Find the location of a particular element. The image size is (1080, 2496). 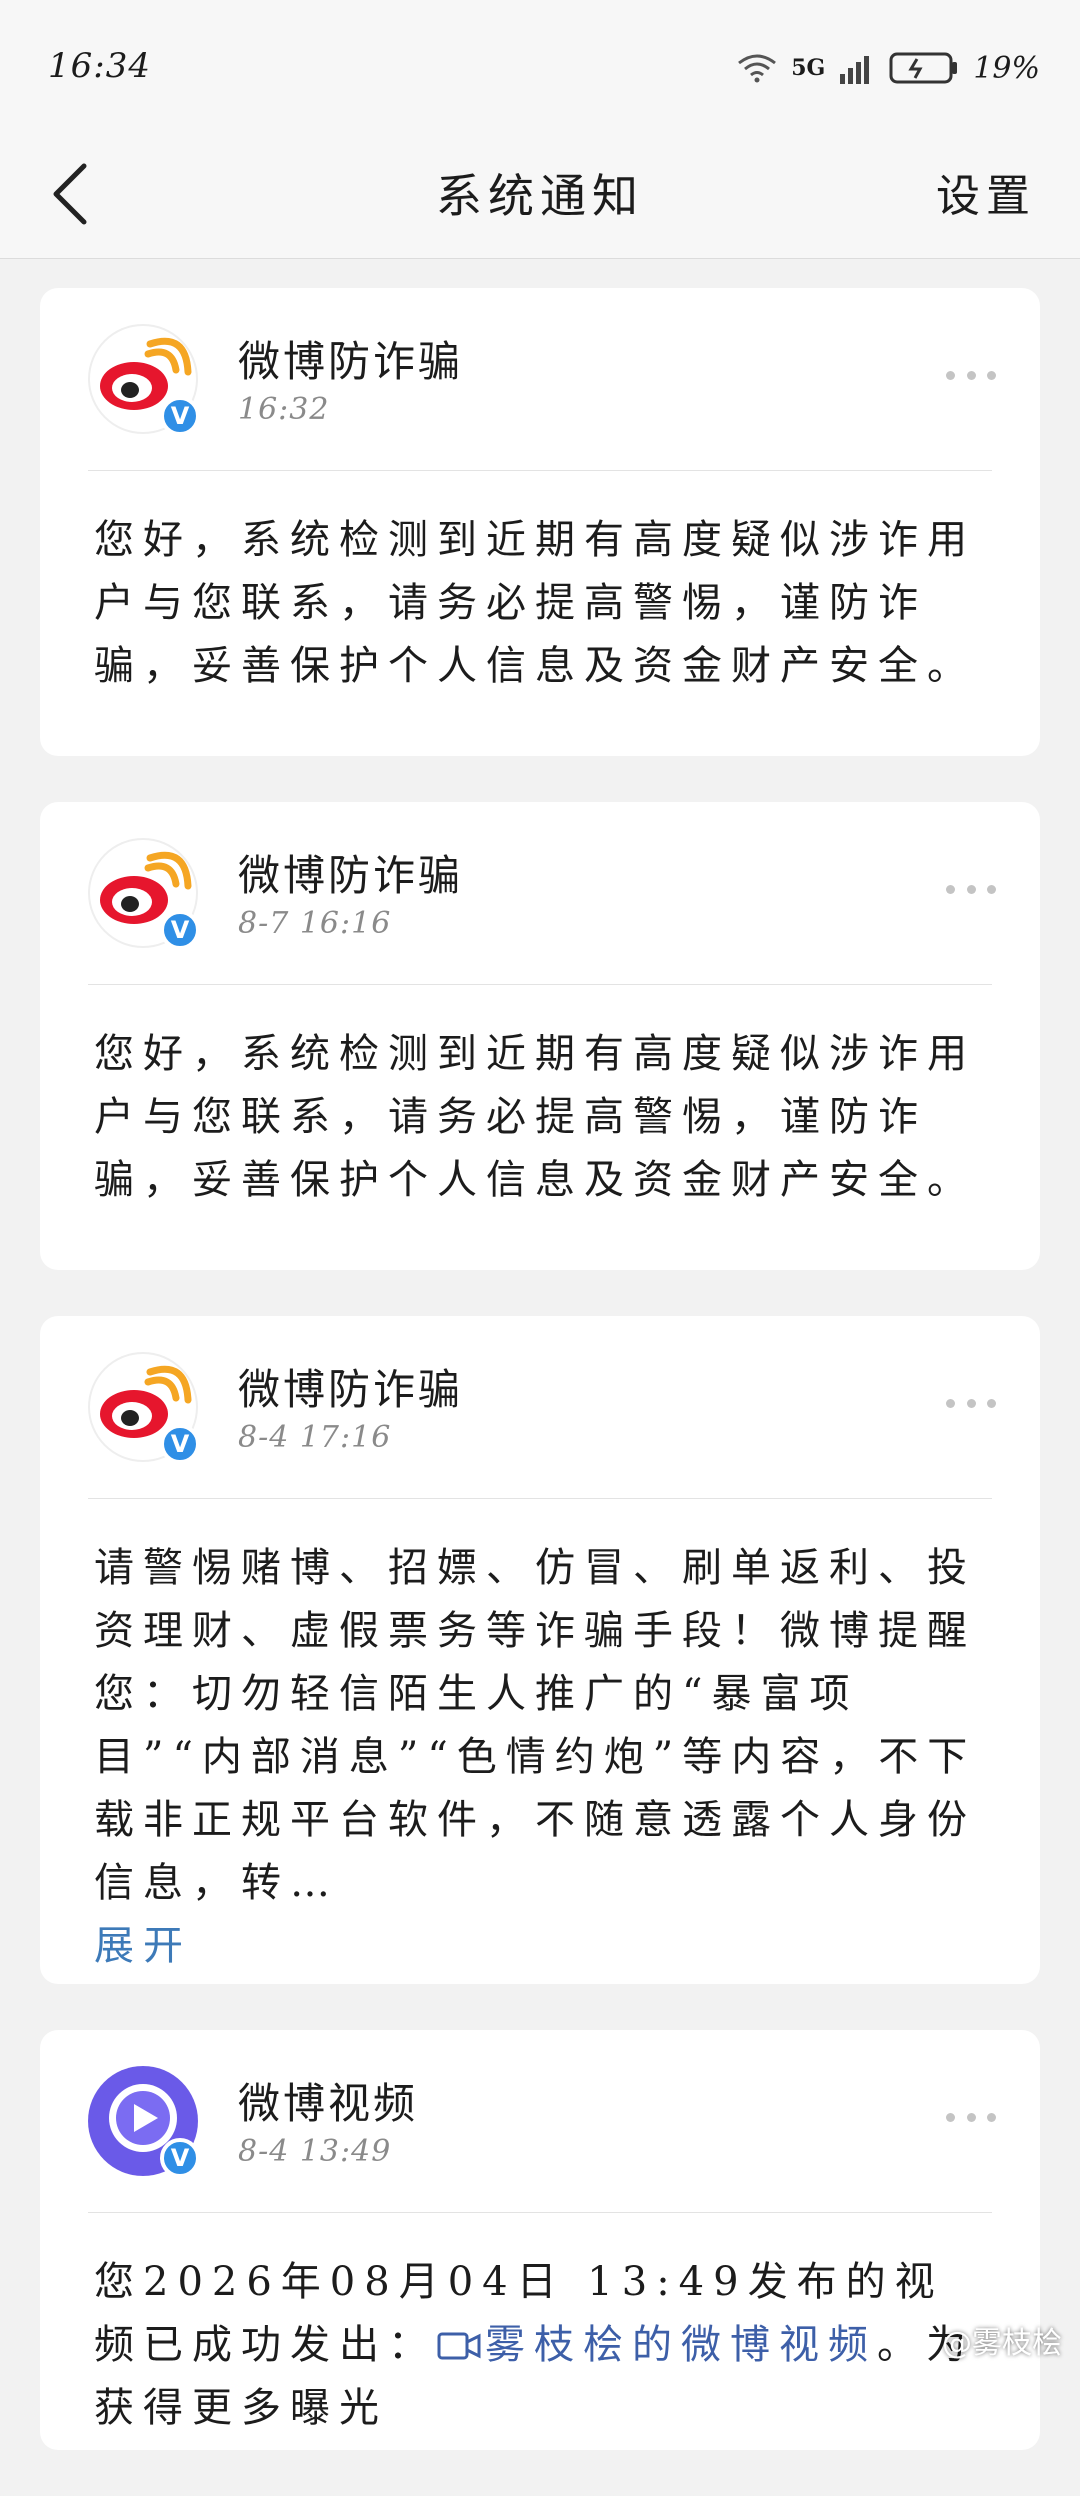

expand-link: 展开 is located at coordinates (542, 1946).